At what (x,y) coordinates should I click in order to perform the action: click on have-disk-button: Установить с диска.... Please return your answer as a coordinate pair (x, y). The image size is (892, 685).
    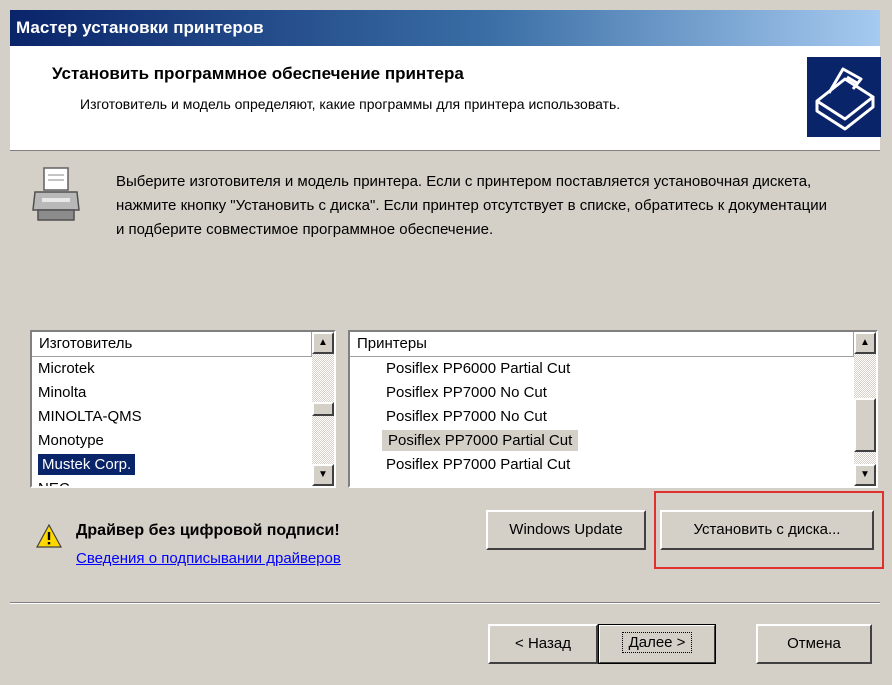
    Looking at the image, I should click on (767, 530).